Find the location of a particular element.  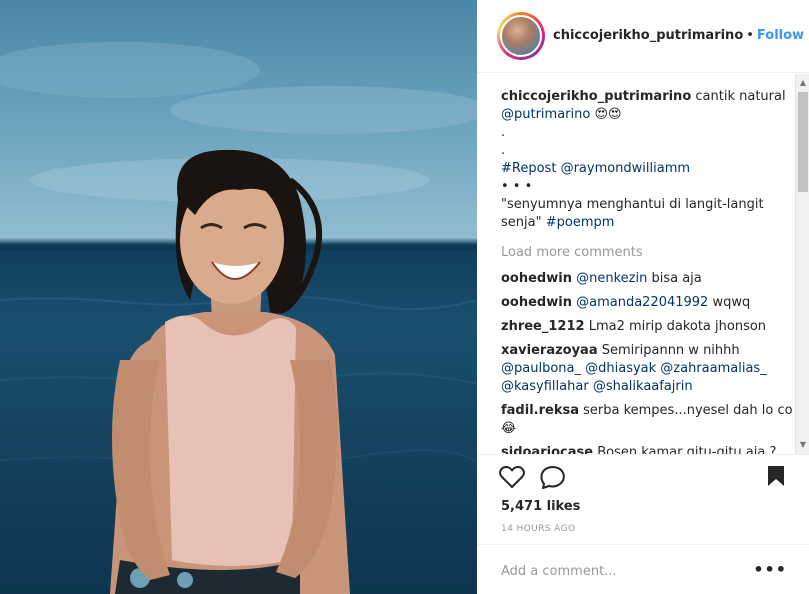

post-actions: 5,471 likes 14 HOURS AGO is located at coordinates (643, 499).